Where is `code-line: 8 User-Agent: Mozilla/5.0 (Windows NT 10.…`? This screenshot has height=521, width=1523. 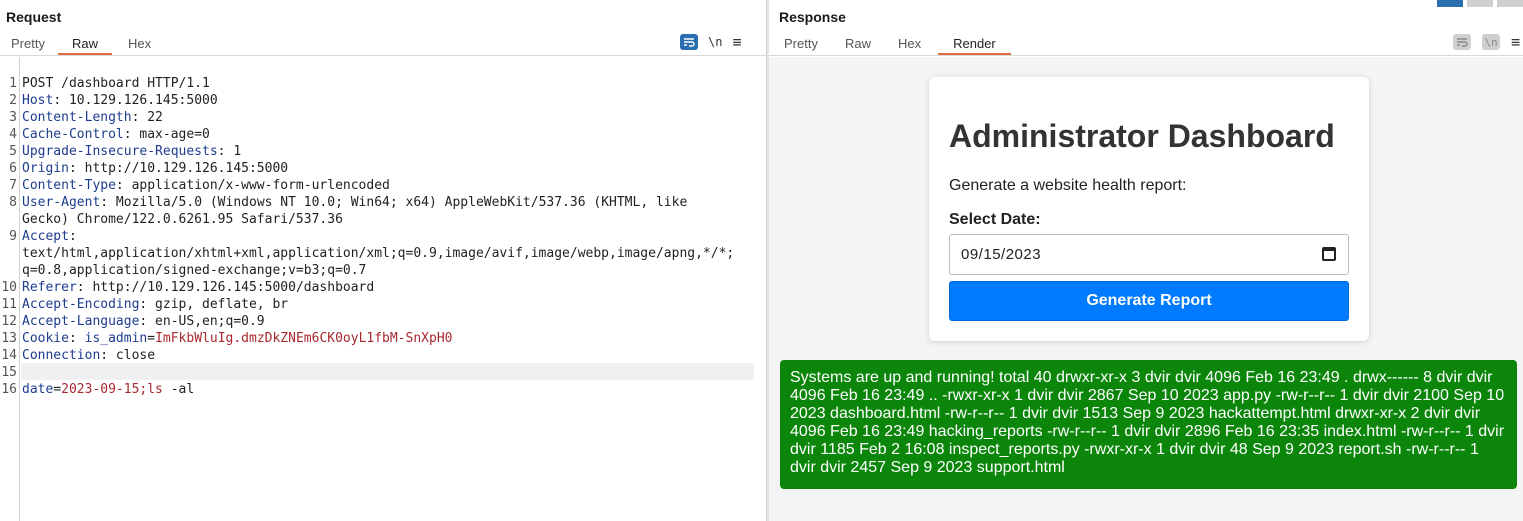
code-line: 8 User-Agent: Mozilla/5.0 (Windows NT 10.… is located at coordinates (348, 202).